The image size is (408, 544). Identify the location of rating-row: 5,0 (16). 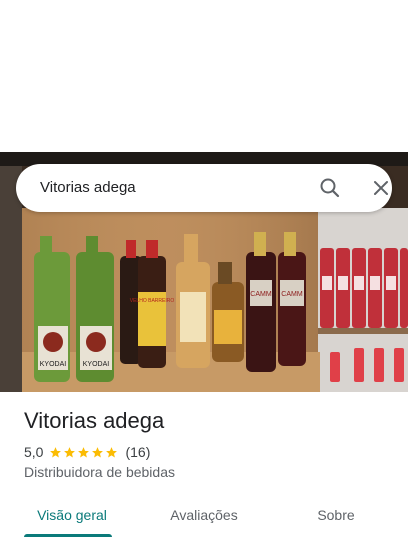
(87, 452).